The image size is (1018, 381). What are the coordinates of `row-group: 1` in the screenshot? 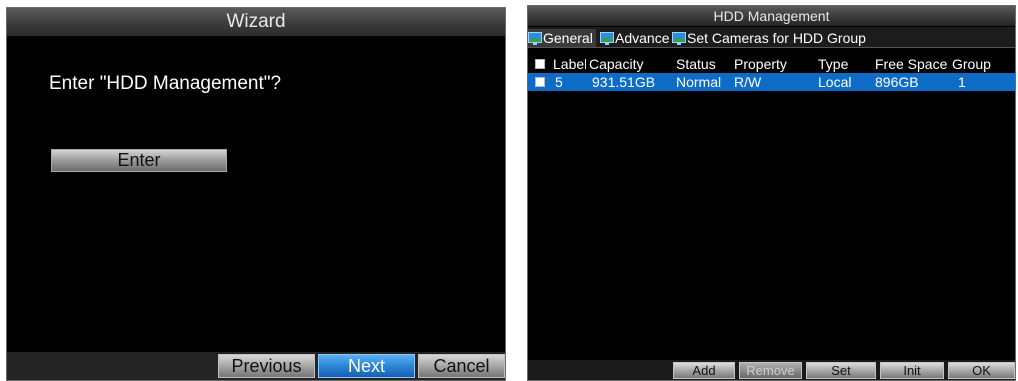 It's located at (962, 82).